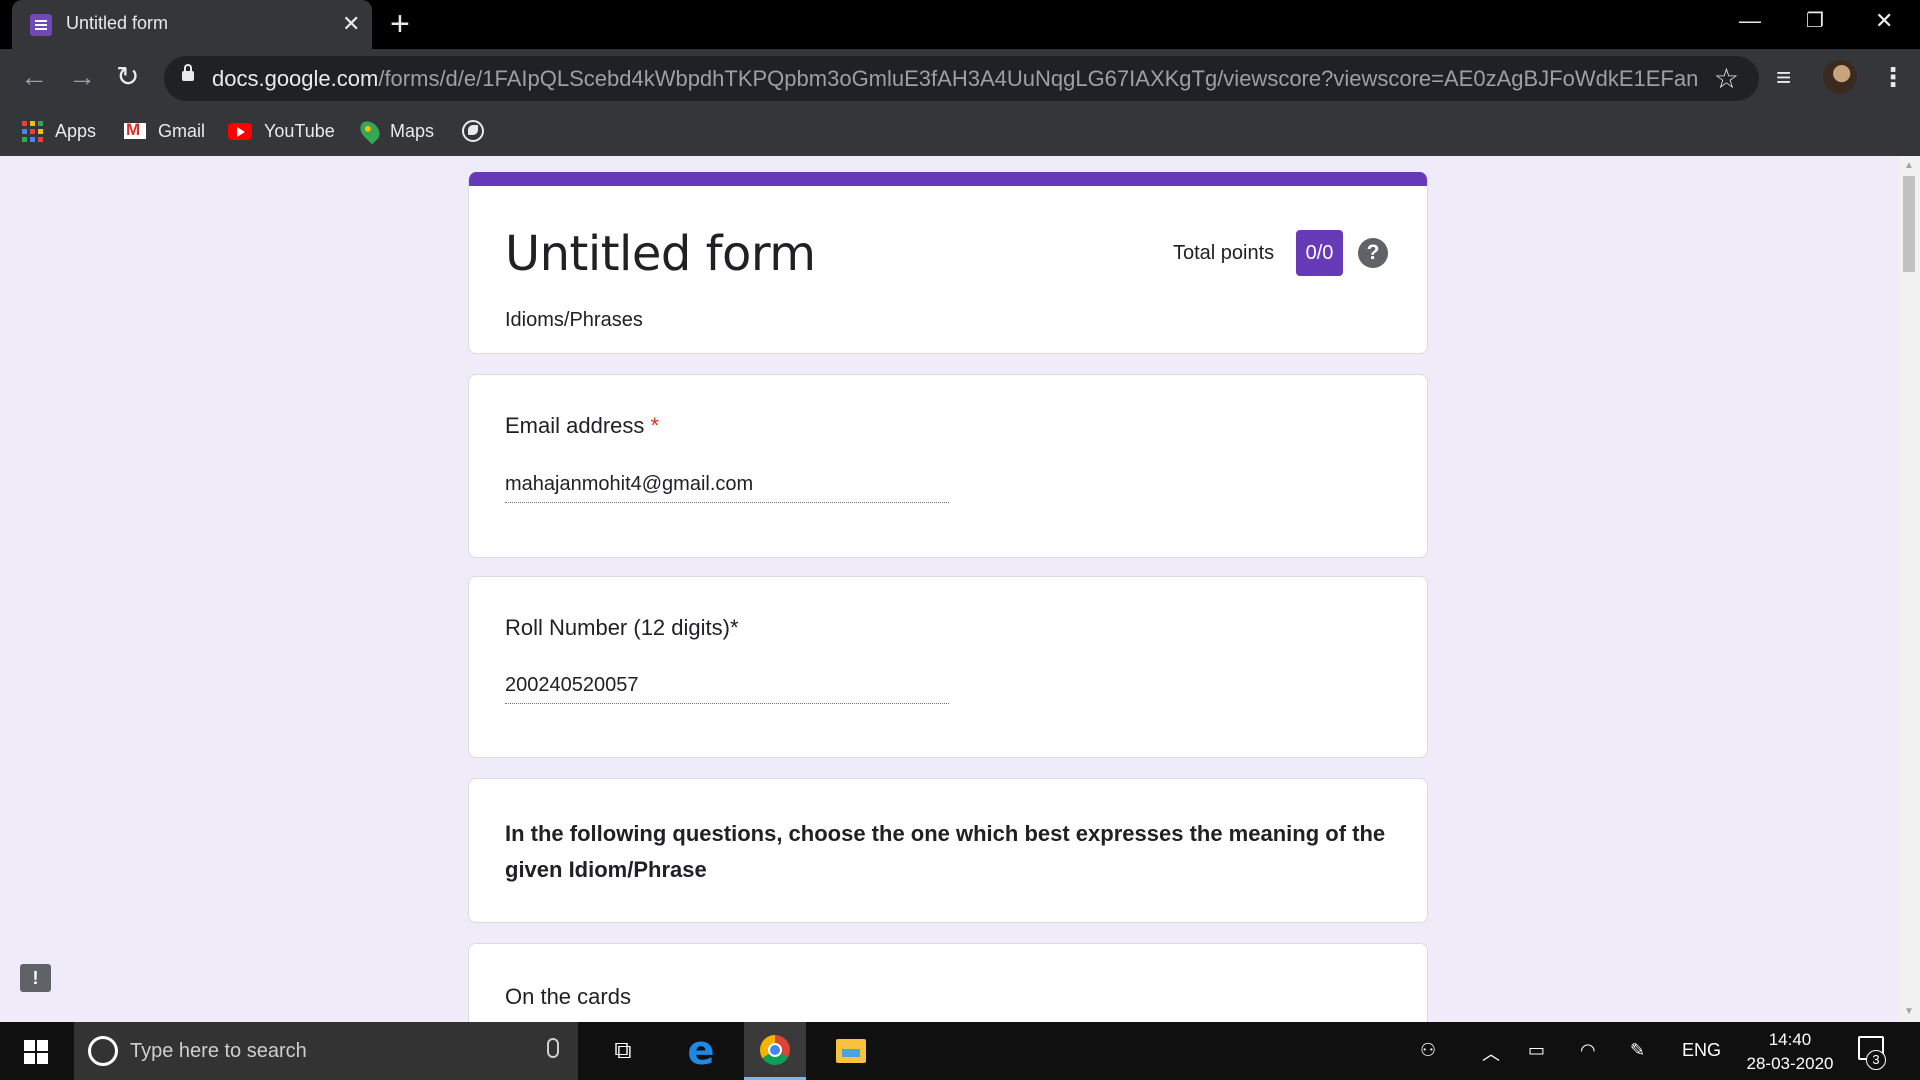 Image resolution: width=1920 pixels, height=1080 pixels. Describe the element at coordinates (1428, 1050) in the screenshot. I see `people-icon: ⚇` at that location.